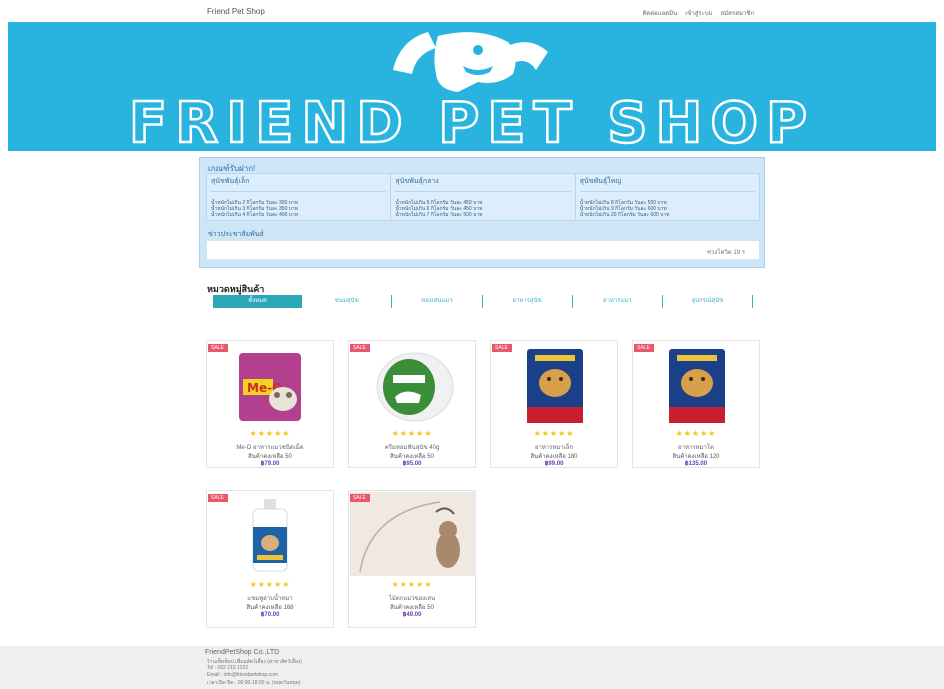 The width and height of the screenshot is (944, 689). What do you see at coordinates (412, 464) in the screenshot?
I see `product-price: ฿95.00` at bounding box center [412, 464].